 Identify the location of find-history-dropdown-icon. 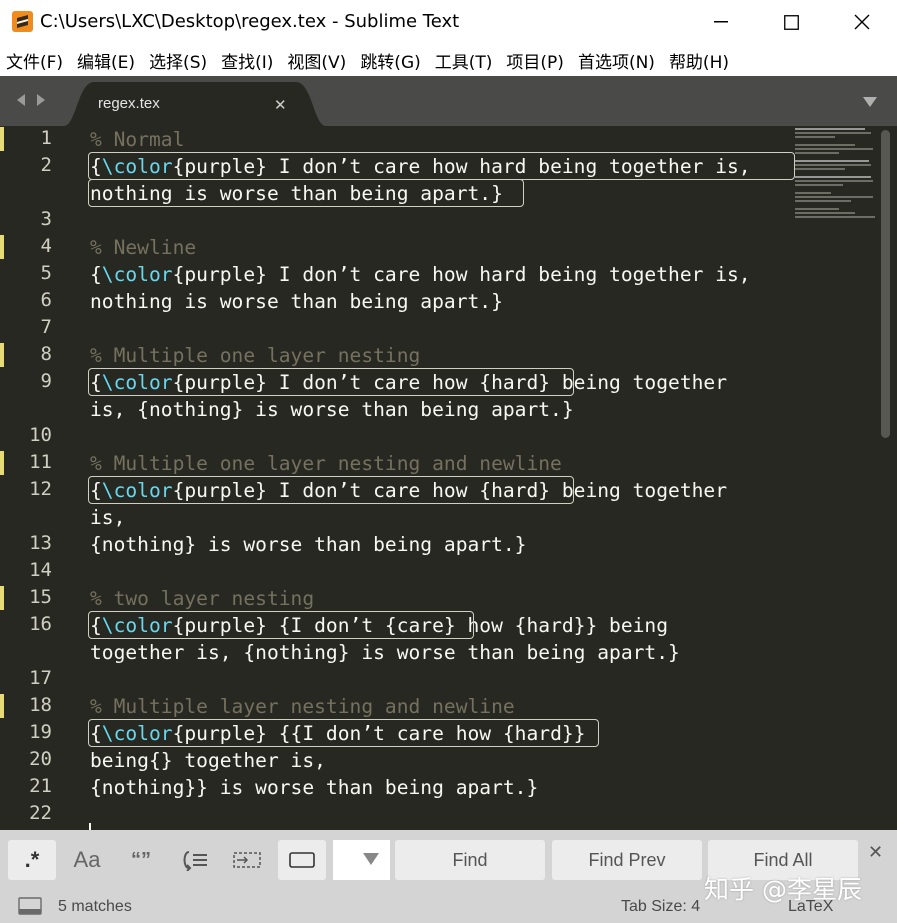
(371, 859).